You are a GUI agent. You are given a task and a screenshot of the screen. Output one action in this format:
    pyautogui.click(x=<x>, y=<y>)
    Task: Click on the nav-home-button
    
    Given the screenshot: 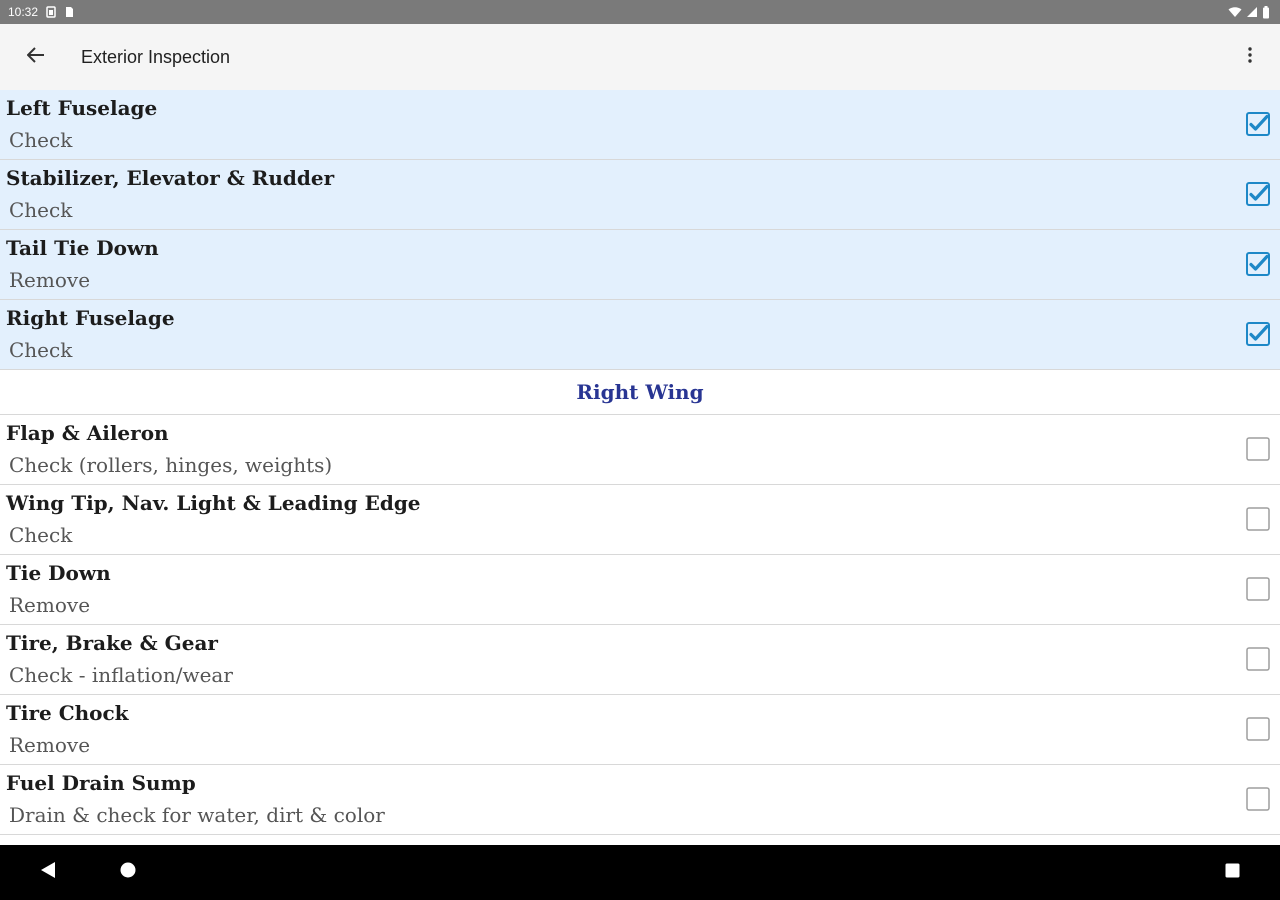 What is the action you would take?
    pyautogui.click(x=128, y=872)
    